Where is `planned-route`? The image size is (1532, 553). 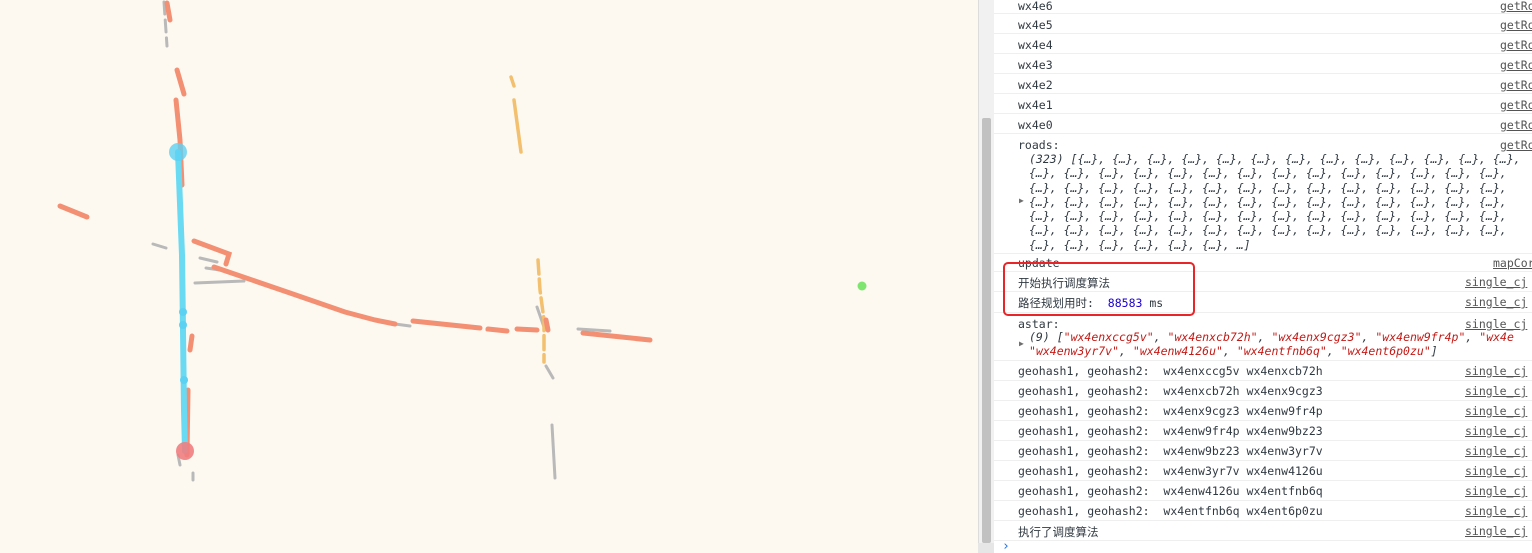 planned-route is located at coordinates (181, 301).